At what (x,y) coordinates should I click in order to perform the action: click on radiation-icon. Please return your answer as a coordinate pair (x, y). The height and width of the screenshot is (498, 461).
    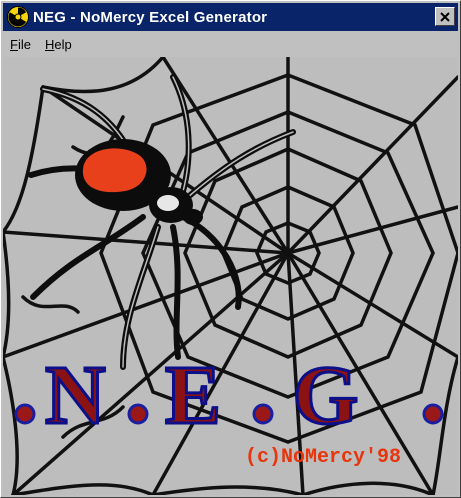
    Looking at the image, I should click on (18, 17).